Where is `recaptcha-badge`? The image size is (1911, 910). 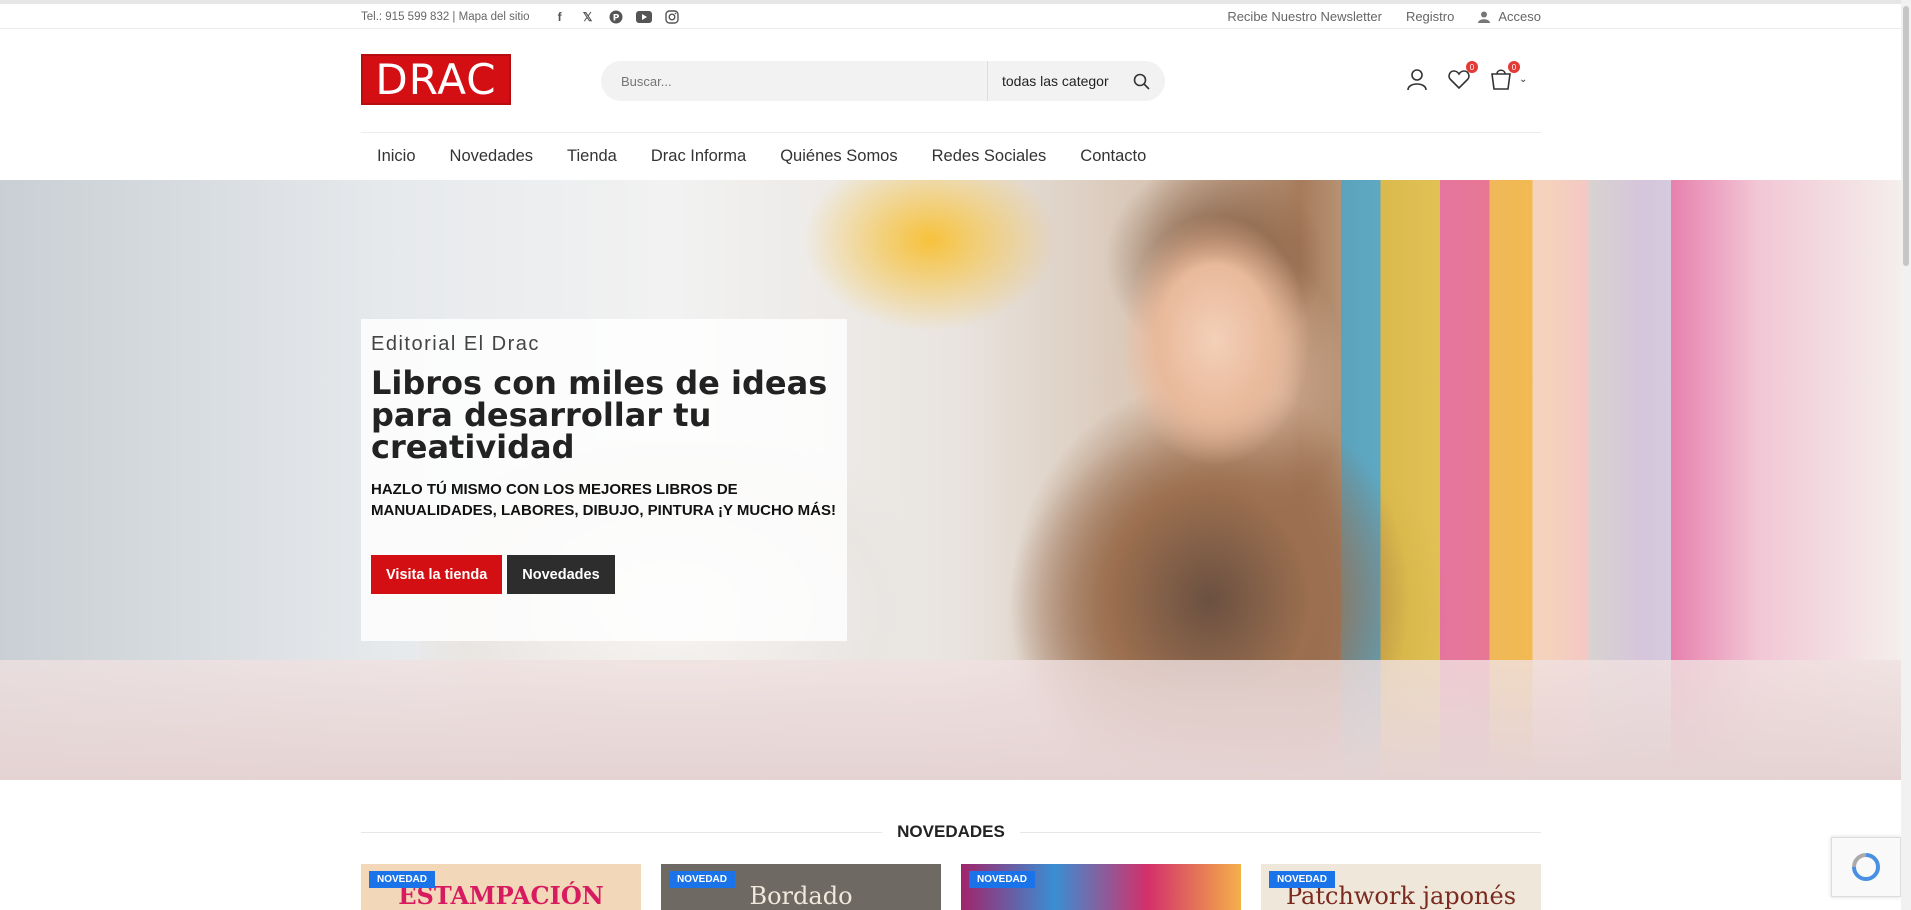
recaptcha-badge is located at coordinates (1866, 867).